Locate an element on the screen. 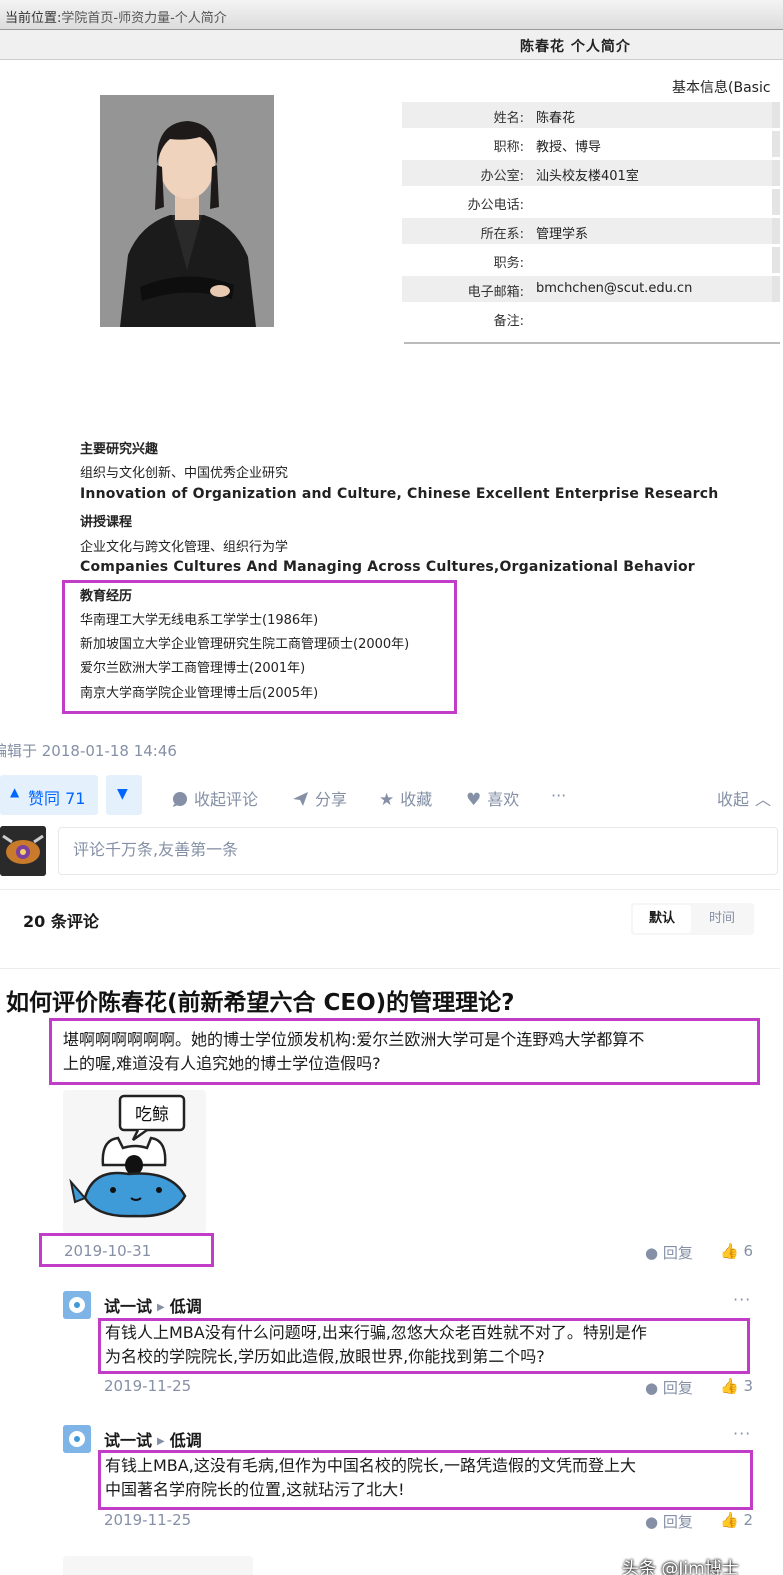 The width and height of the screenshot is (783, 1575). courses-heading: 讲授课程 is located at coordinates (106, 522).